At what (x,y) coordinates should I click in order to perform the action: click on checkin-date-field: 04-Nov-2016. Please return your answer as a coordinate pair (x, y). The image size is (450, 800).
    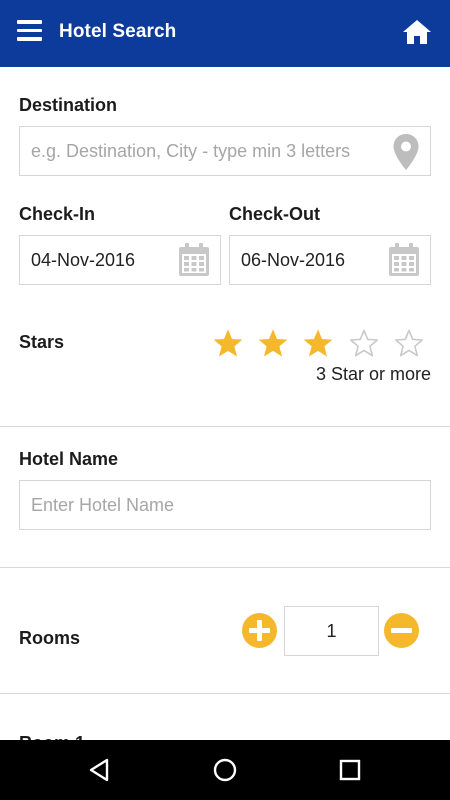
    Looking at the image, I should click on (120, 260).